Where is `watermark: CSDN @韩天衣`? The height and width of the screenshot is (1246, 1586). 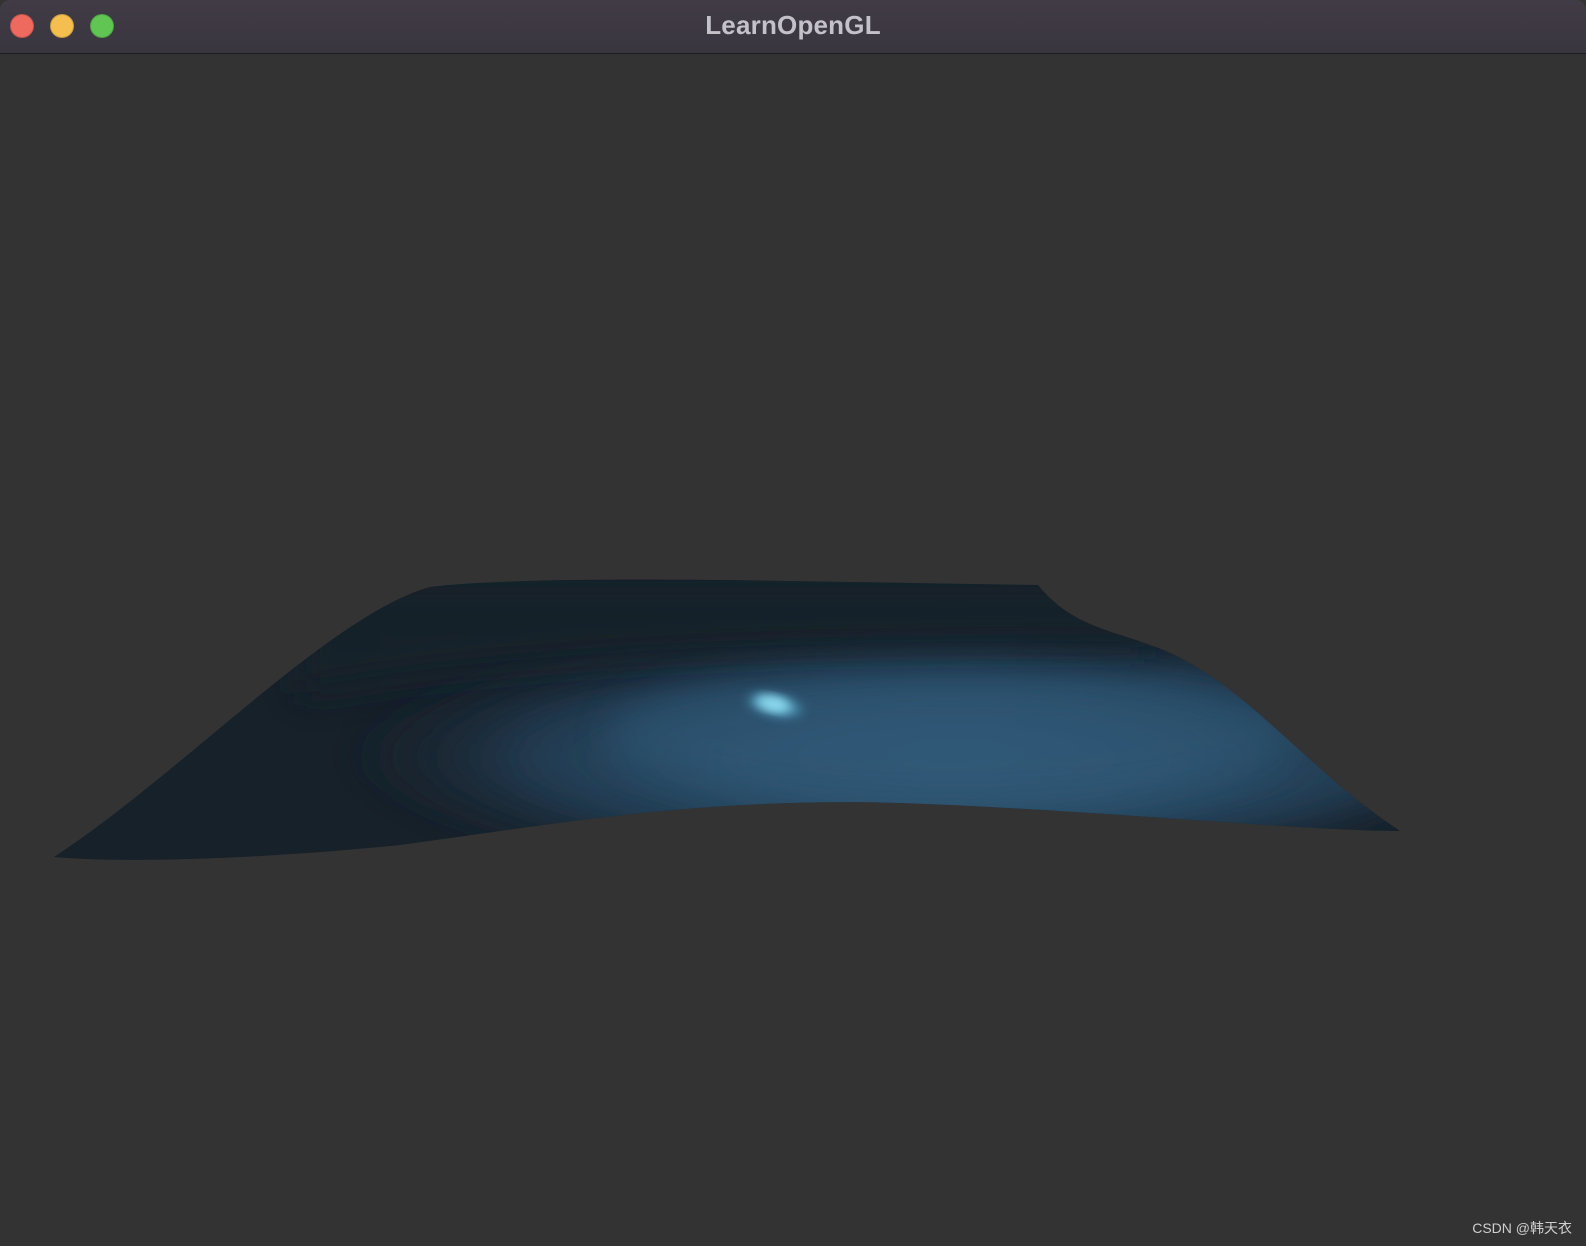
watermark: CSDN @韩天衣 is located at coordinates (1522, 1228).